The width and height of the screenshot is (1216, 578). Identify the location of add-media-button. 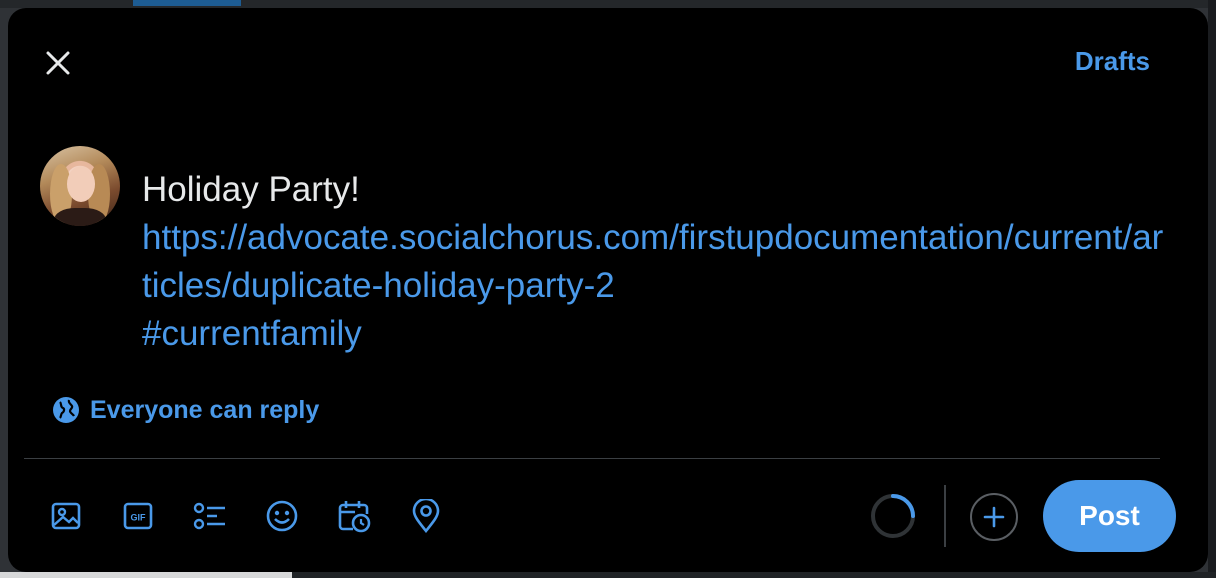
(66, 516).